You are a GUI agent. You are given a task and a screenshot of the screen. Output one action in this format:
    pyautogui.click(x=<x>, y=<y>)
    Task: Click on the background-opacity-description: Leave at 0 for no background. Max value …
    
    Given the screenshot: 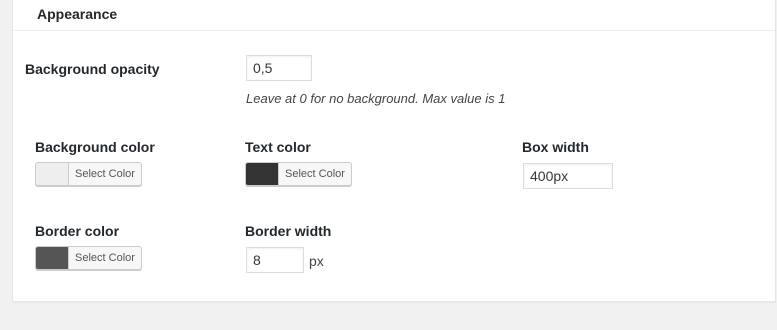 What is the action you would take?
    pyautogui.click(x=376, y=98)
    